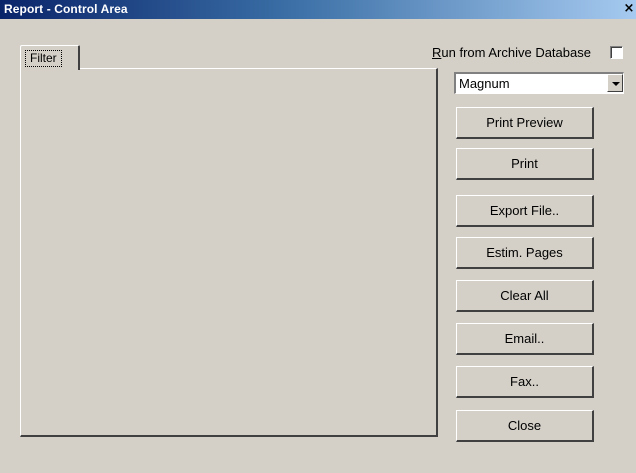  What do you see at coordinates (629, 9) in the screenshot?
I see `close-icon: ×` at bounding box center [629, 9].